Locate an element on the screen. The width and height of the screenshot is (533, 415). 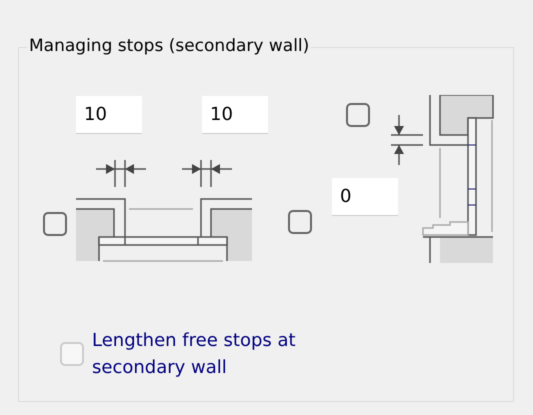
group-title: Managing stops (secondary wall) is located at coordinates (169, 46).